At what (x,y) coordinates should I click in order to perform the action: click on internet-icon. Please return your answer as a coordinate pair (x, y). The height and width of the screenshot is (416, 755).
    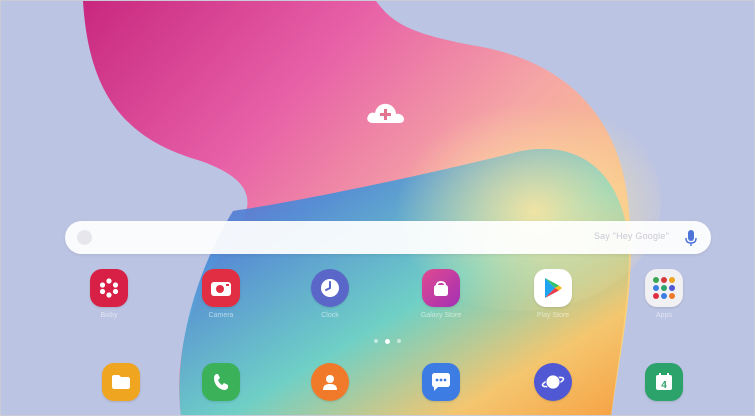
    Looking at the image, I should click on (553, 382).